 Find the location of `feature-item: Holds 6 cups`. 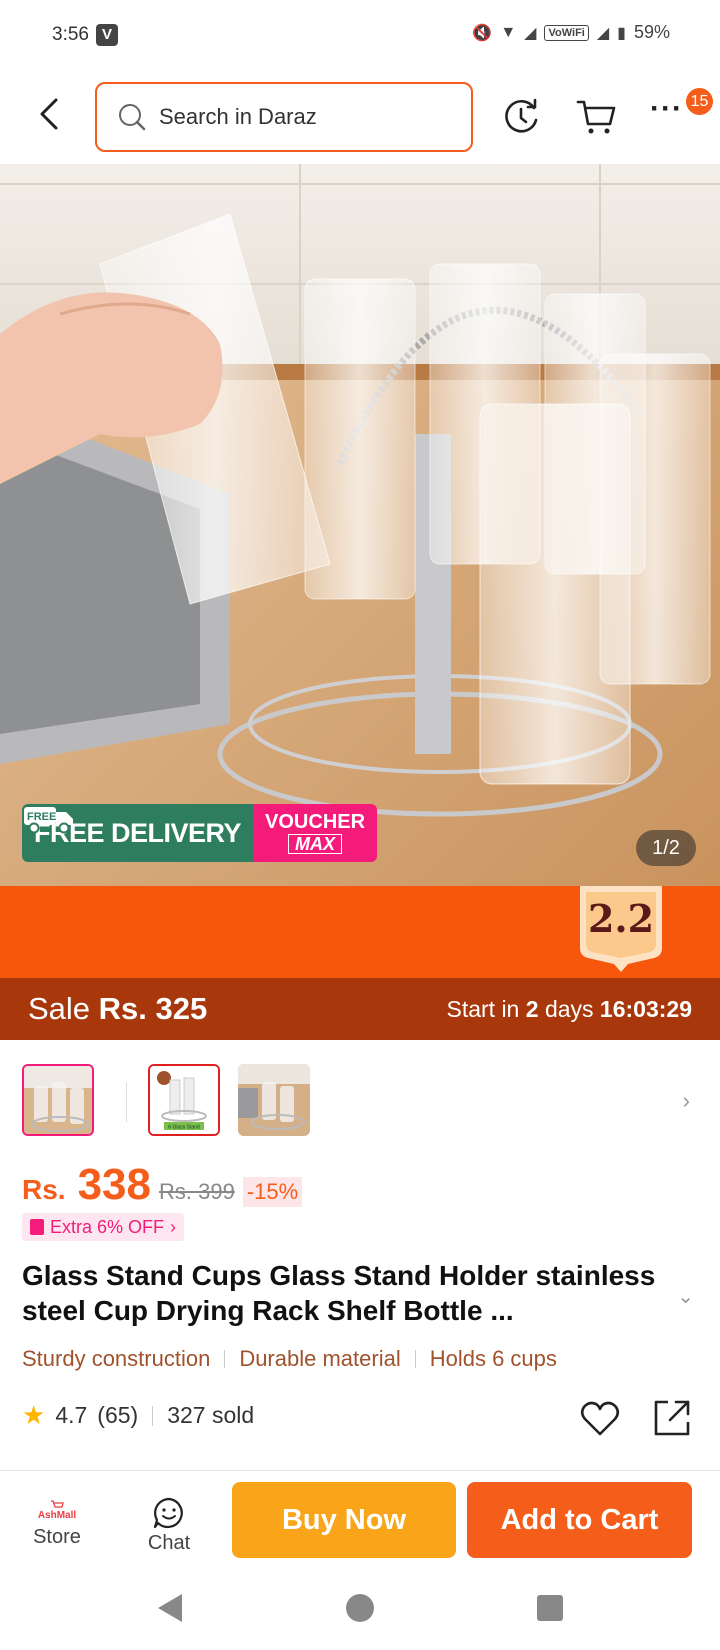

feature-item: Holds 6 cups is located at coordinates (493, 1358).